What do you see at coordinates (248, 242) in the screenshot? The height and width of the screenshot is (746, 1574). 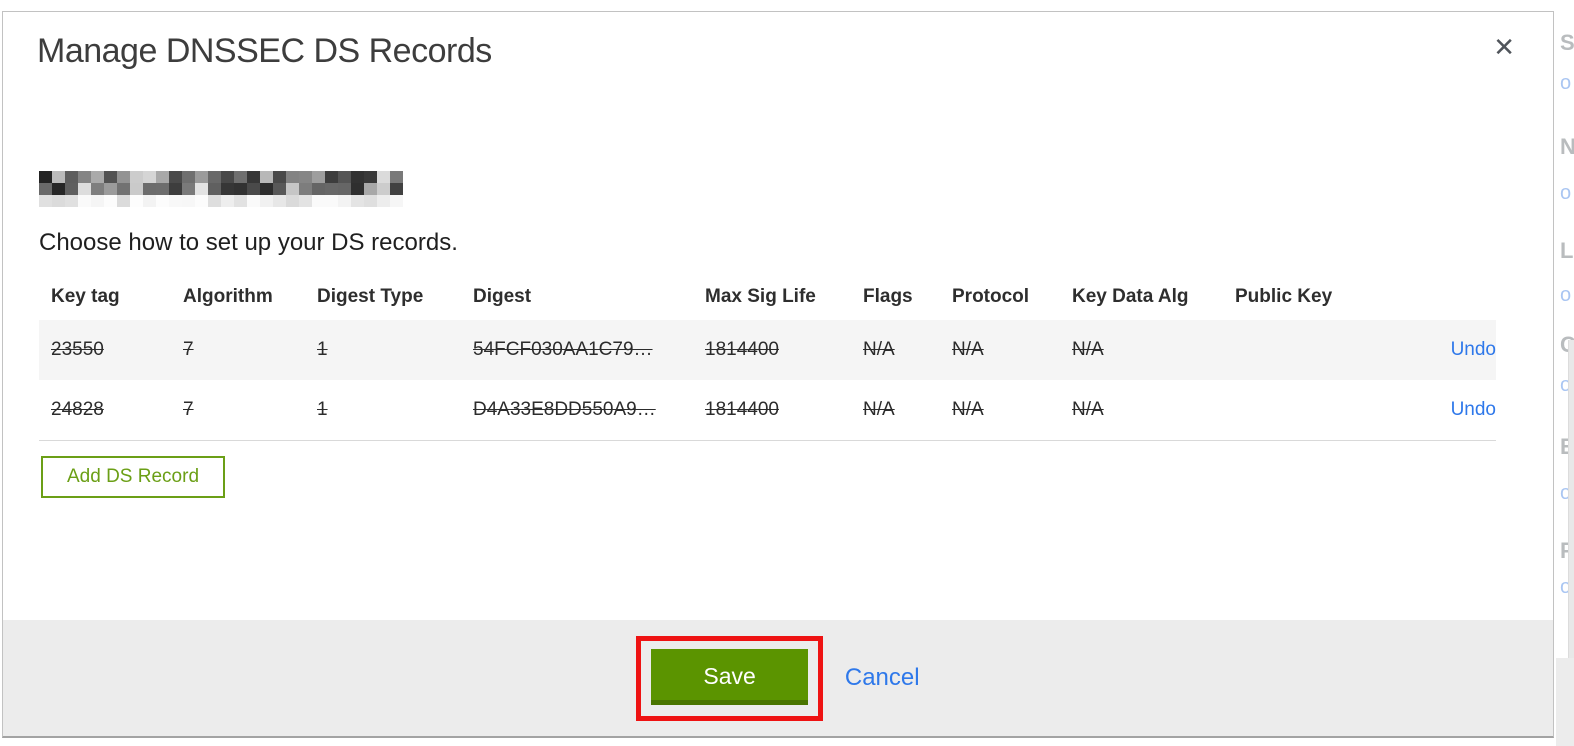 I see `intro-text: Choose how to set up your DS records.` at bounding box center [248, 242].